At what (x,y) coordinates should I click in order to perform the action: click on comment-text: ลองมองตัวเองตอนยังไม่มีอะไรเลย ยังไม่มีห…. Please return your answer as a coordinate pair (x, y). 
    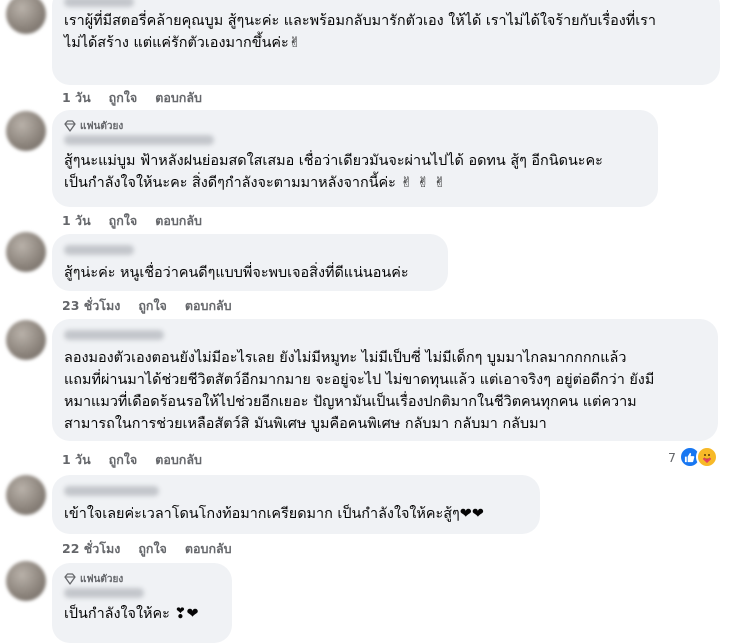
    Looking at the image, I should click on (359, 391).